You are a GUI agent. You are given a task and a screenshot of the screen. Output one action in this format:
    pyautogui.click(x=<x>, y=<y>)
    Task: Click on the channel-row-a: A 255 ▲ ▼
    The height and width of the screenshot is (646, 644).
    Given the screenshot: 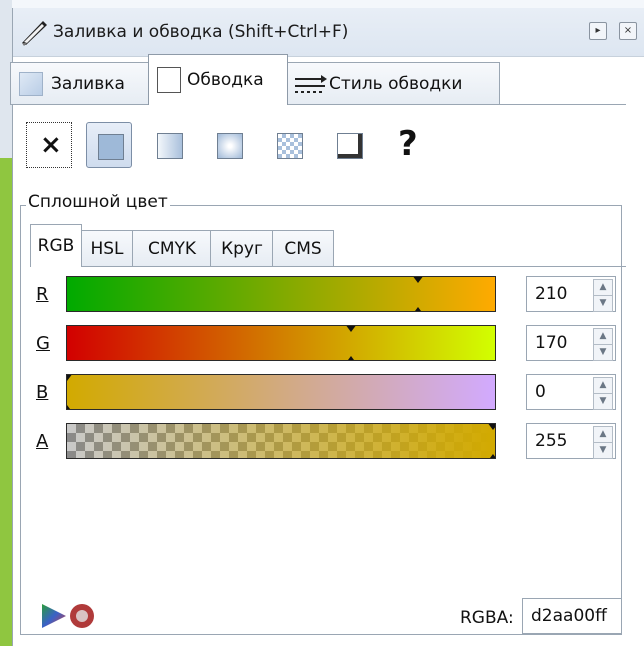 What is the action you would take?
    pyautogui.click(x=326, y=443)
    